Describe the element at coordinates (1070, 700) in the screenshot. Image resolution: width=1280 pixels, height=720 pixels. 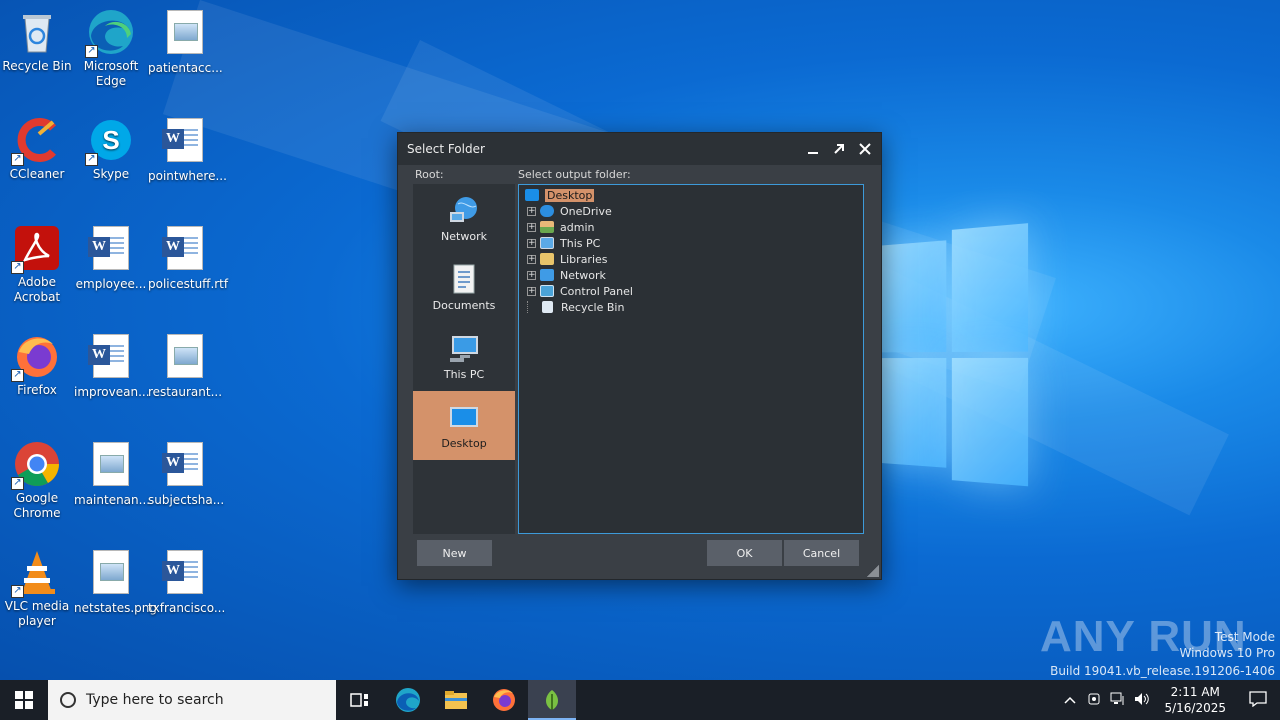
I see `chevron-up-icon` at that location.